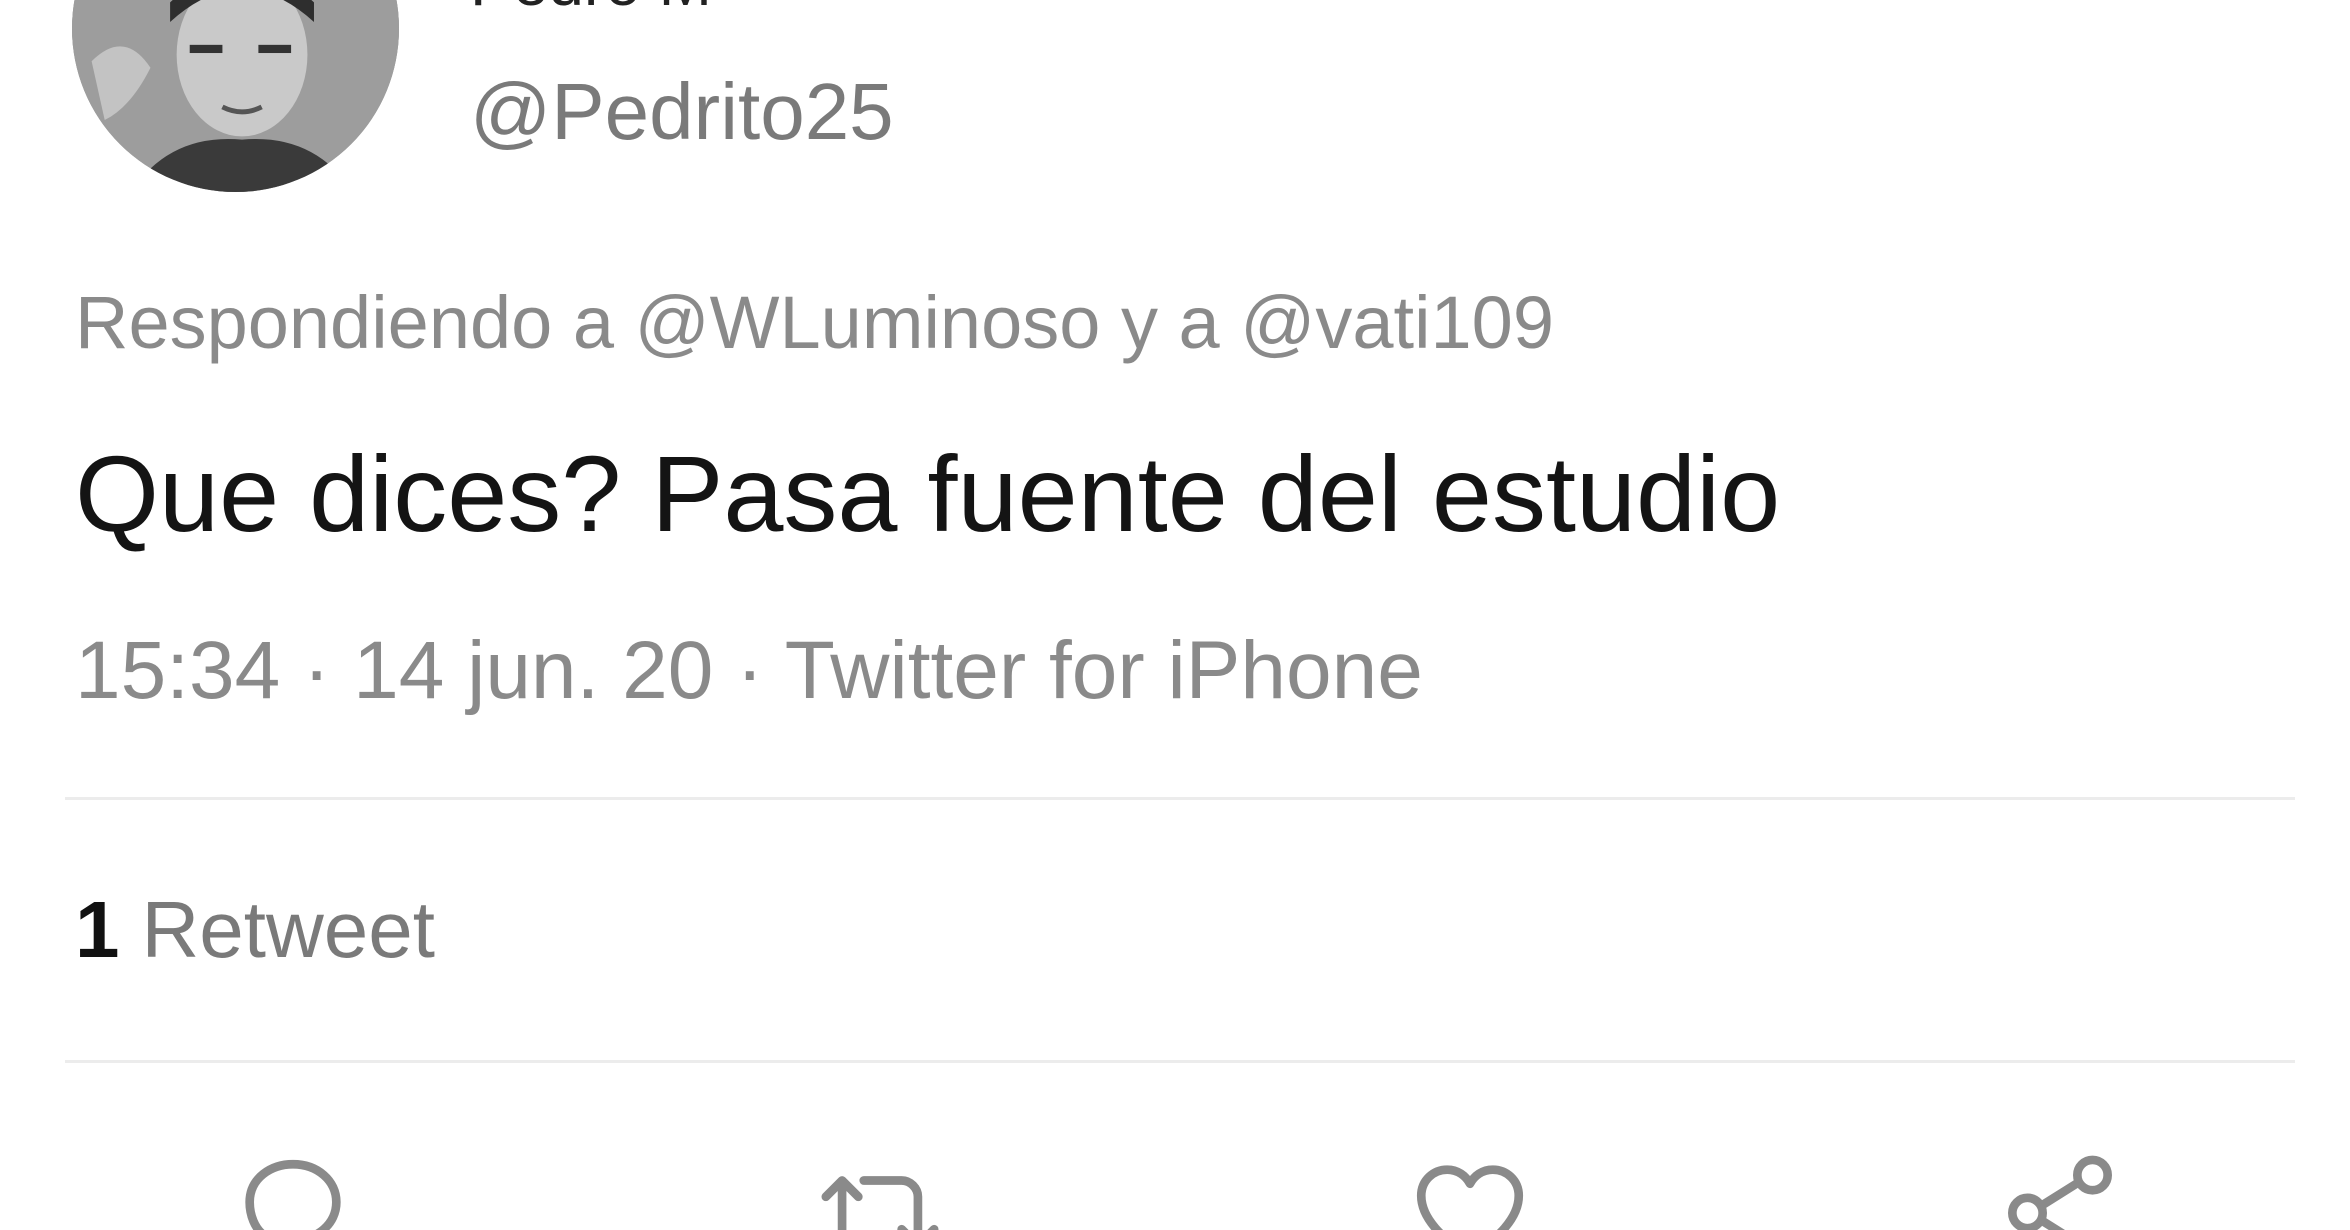  I want to click on heart-icon, so click(1470, 1197).